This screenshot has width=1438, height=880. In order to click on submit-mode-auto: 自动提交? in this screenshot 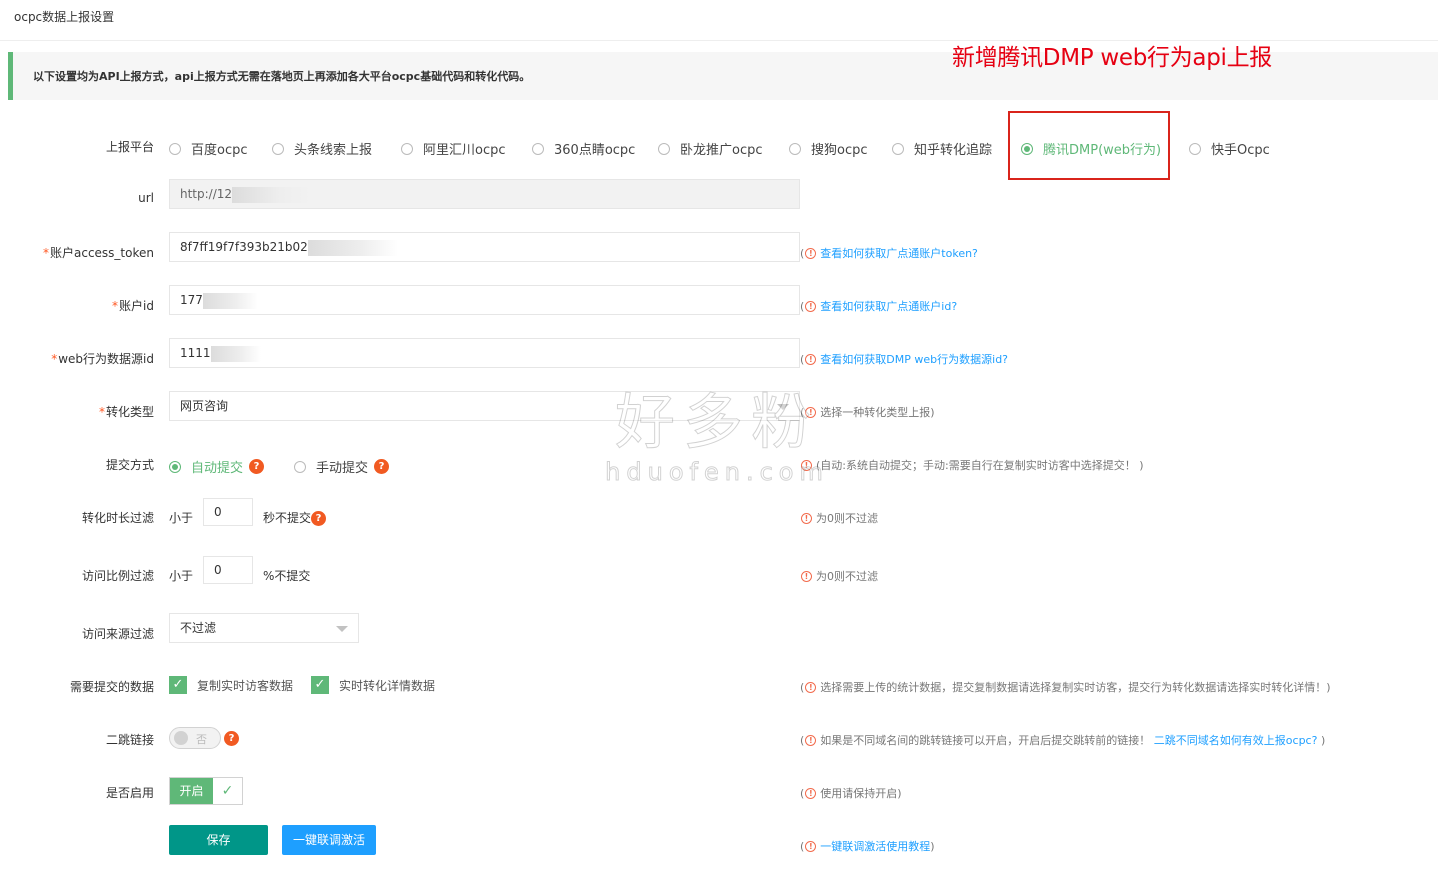, I will do `click(217, 466)`.